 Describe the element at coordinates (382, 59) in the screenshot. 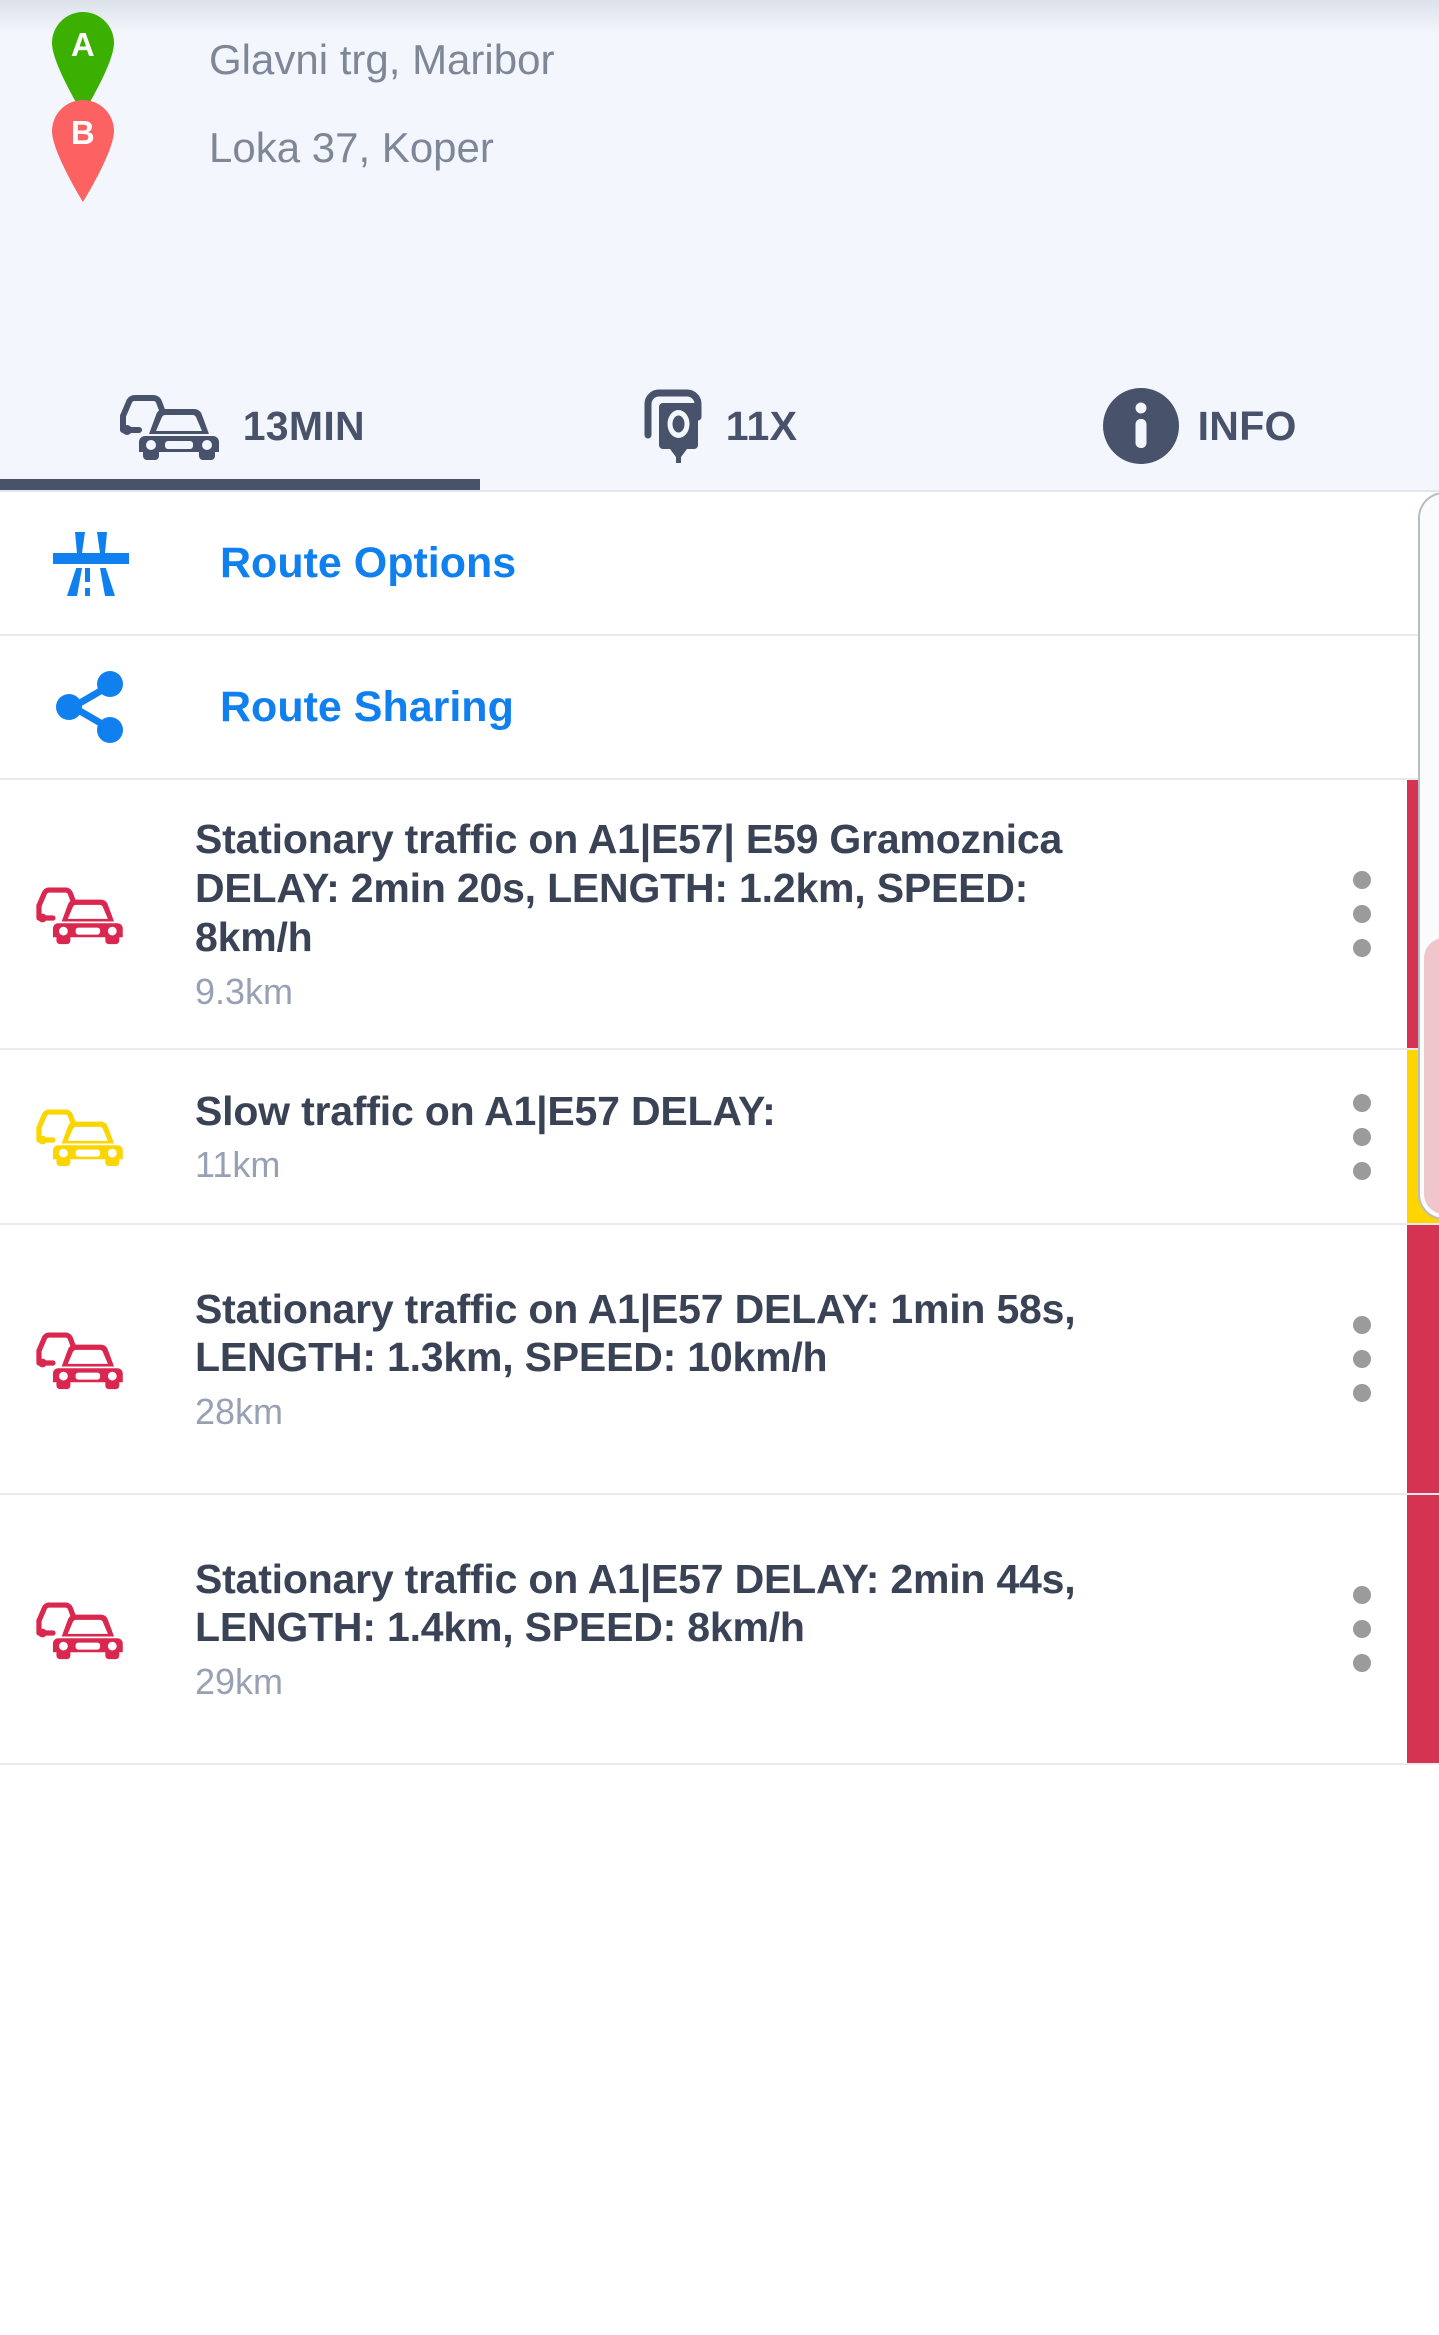

I see `origin-address: Glavni trg, Maribor` at that location.